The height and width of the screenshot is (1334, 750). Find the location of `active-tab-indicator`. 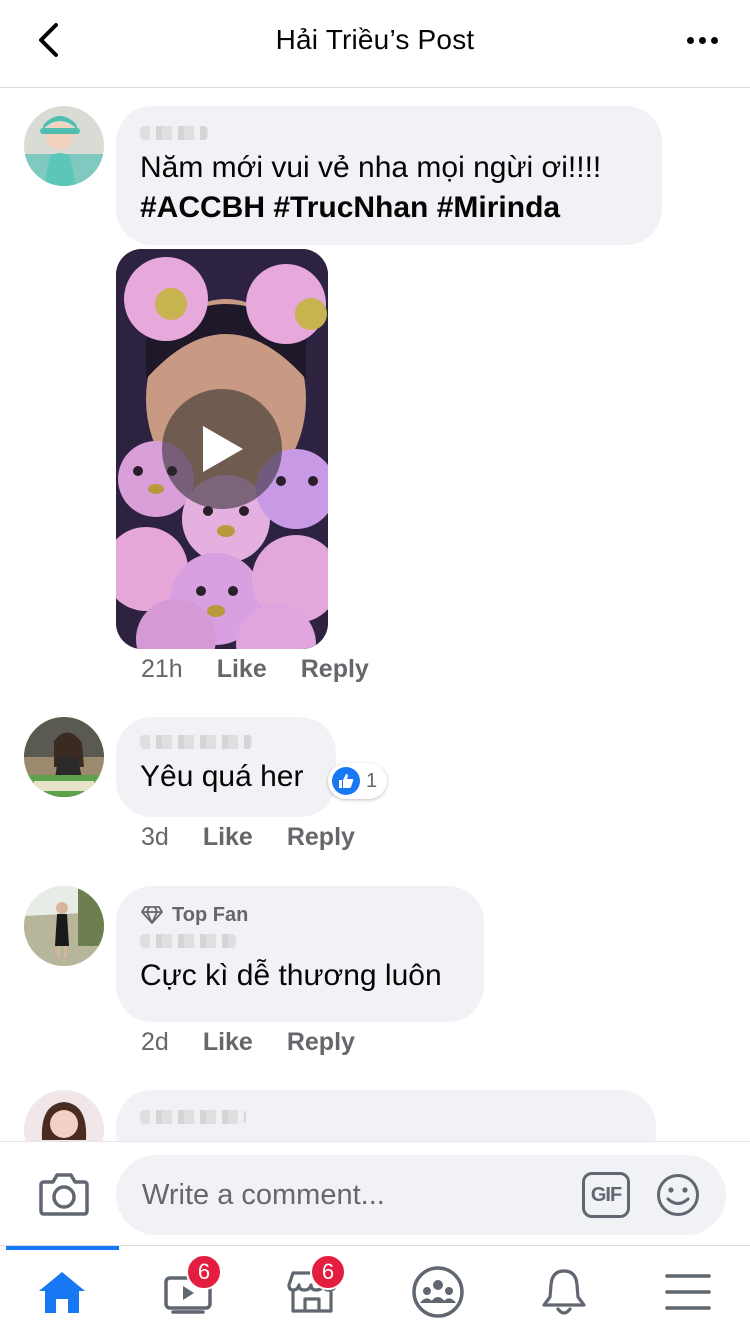

active-tab-indicator is located at coordinates (62, 1248).